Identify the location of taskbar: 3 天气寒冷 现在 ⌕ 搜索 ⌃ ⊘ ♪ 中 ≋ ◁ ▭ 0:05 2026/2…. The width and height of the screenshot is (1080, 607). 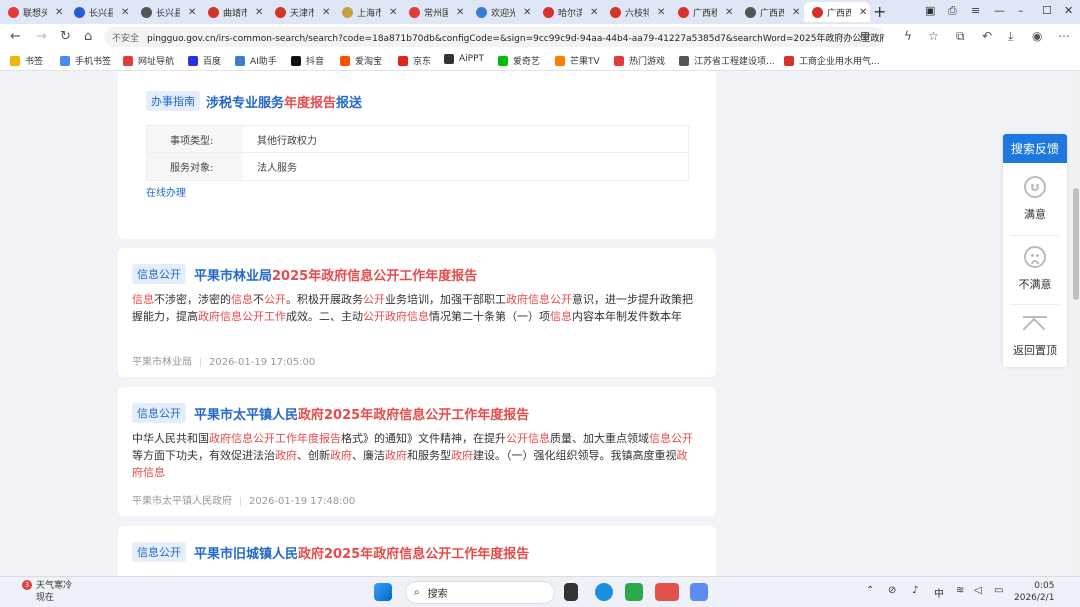
(540, 591).